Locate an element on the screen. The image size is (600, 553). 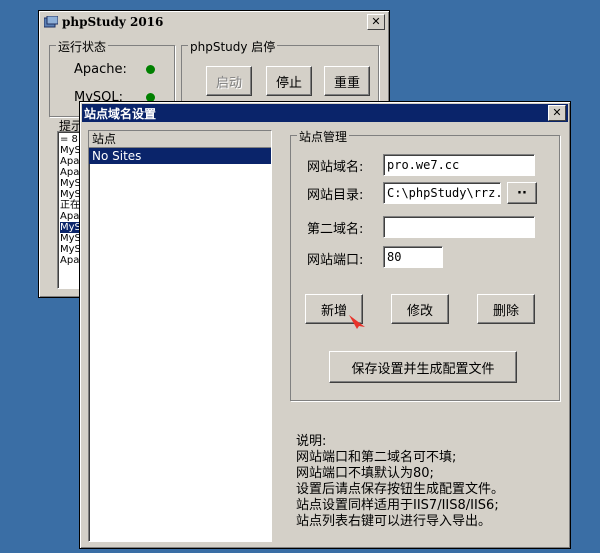
port-label: 网站端口: is located at coordinates (335, 260).